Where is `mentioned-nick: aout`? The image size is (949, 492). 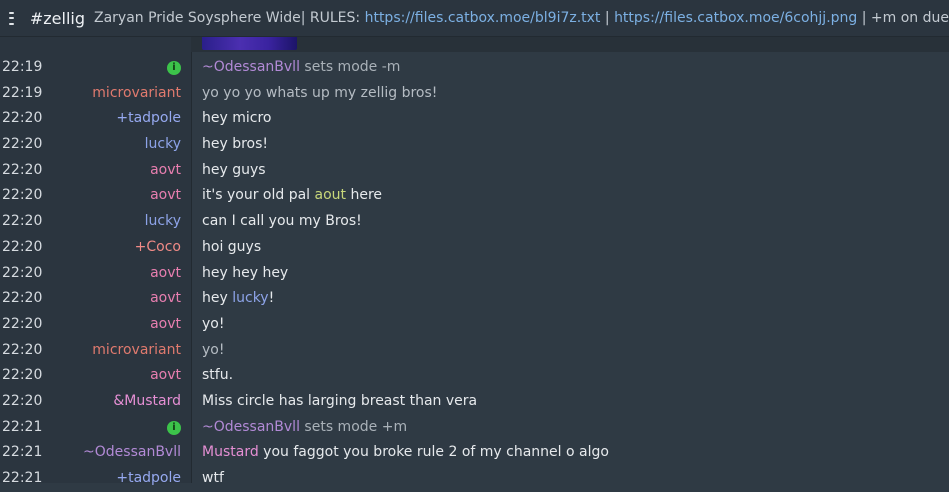
mentioned-nick: aout is located at coordinates (331, 195).